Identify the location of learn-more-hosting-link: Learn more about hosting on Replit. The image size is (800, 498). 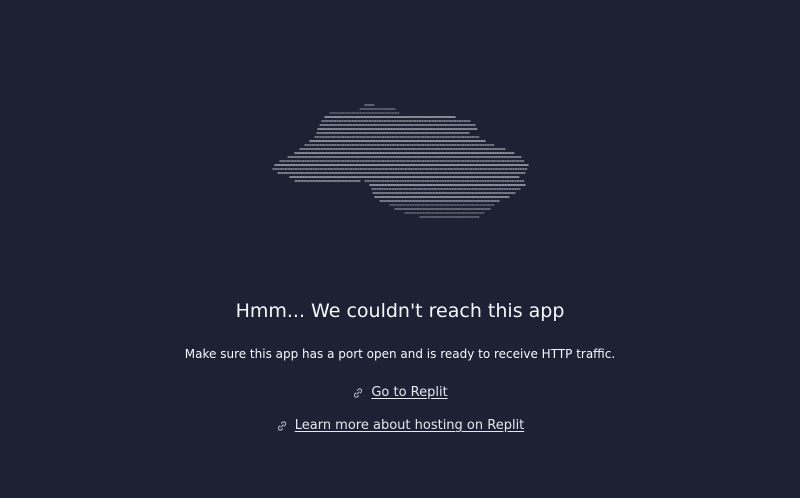
(400, 426).